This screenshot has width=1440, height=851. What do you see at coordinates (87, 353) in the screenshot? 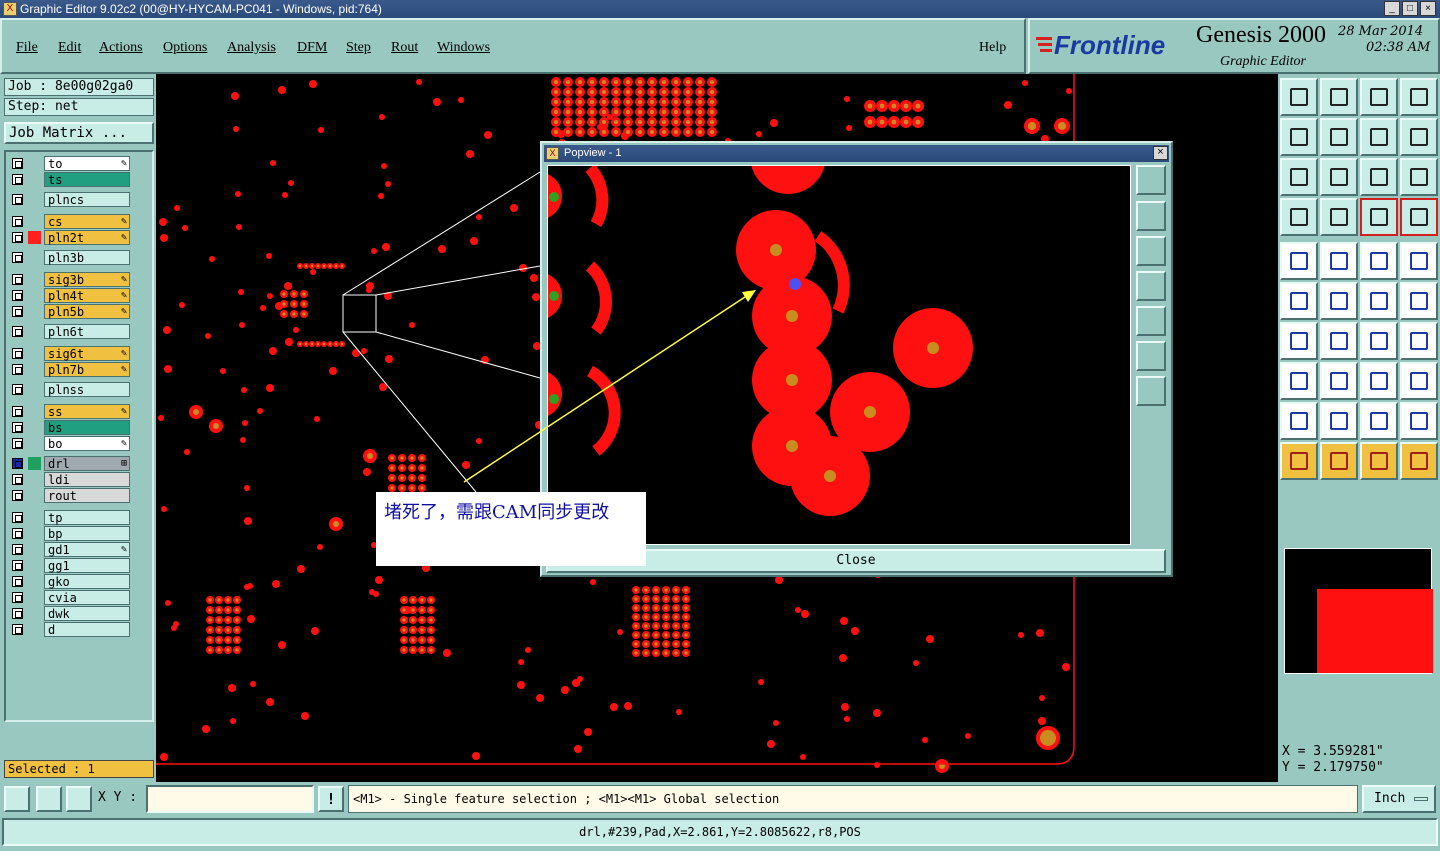
I see `layer-name: sig6t ✎` at bounding box center [87, 353].